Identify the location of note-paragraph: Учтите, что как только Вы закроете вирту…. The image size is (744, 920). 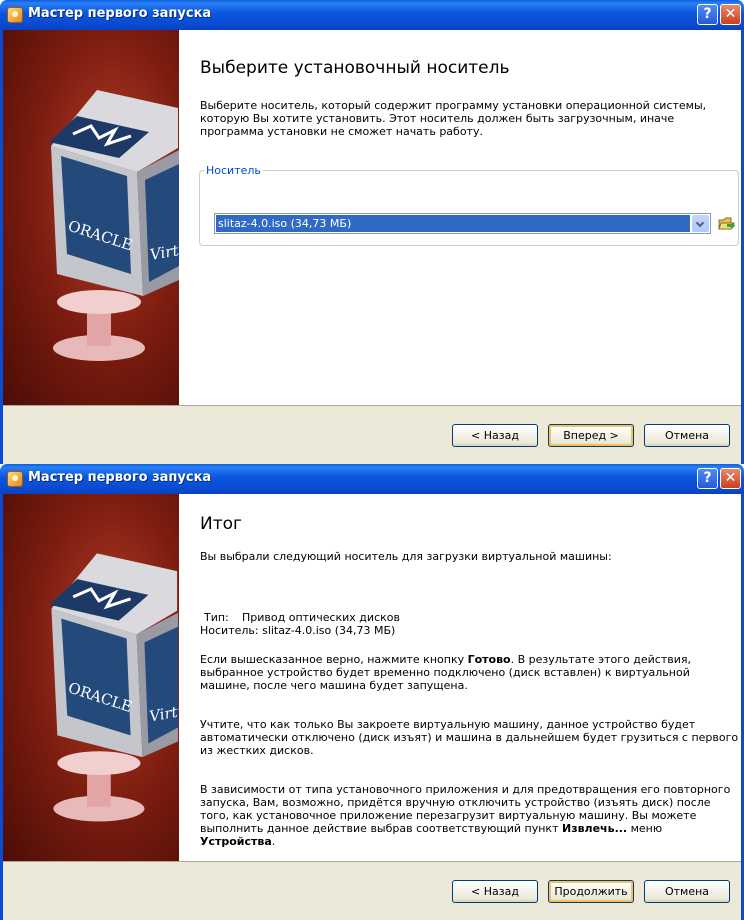
(469, 737).